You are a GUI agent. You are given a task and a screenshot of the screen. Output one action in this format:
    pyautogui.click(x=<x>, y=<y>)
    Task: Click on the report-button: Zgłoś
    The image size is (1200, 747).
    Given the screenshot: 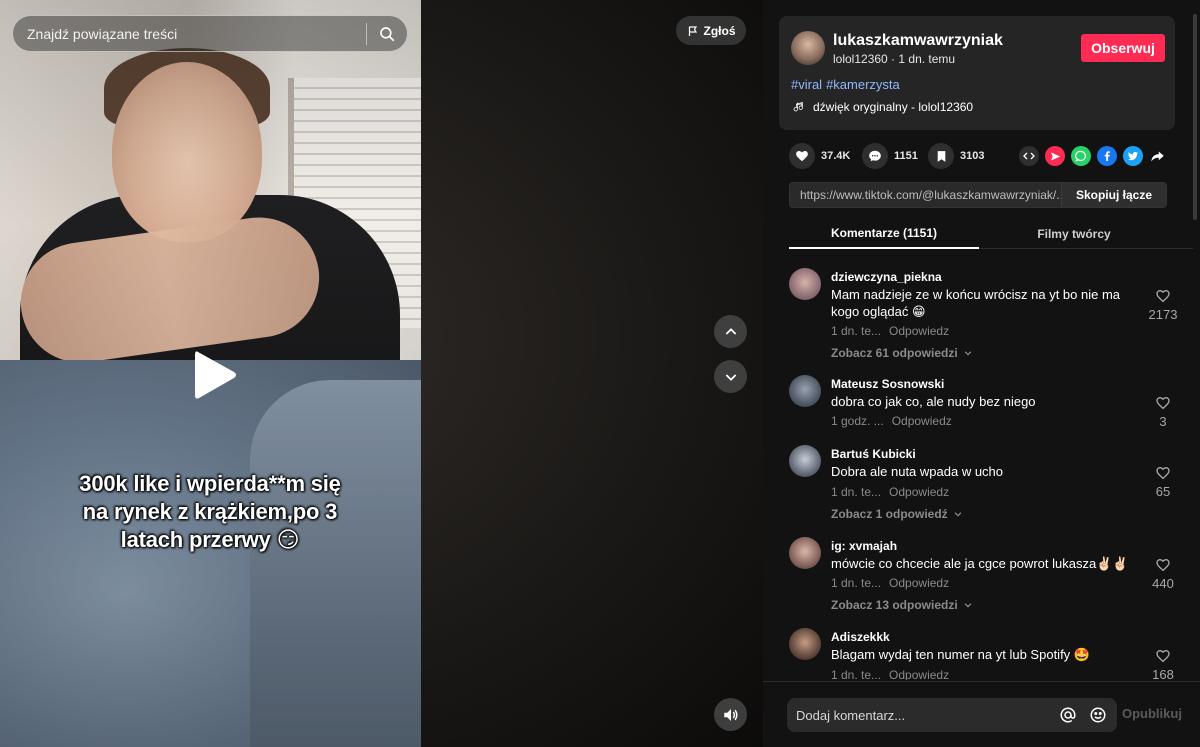 What is the action you would take?
    pyautogui.click(x=711, y=30)
    